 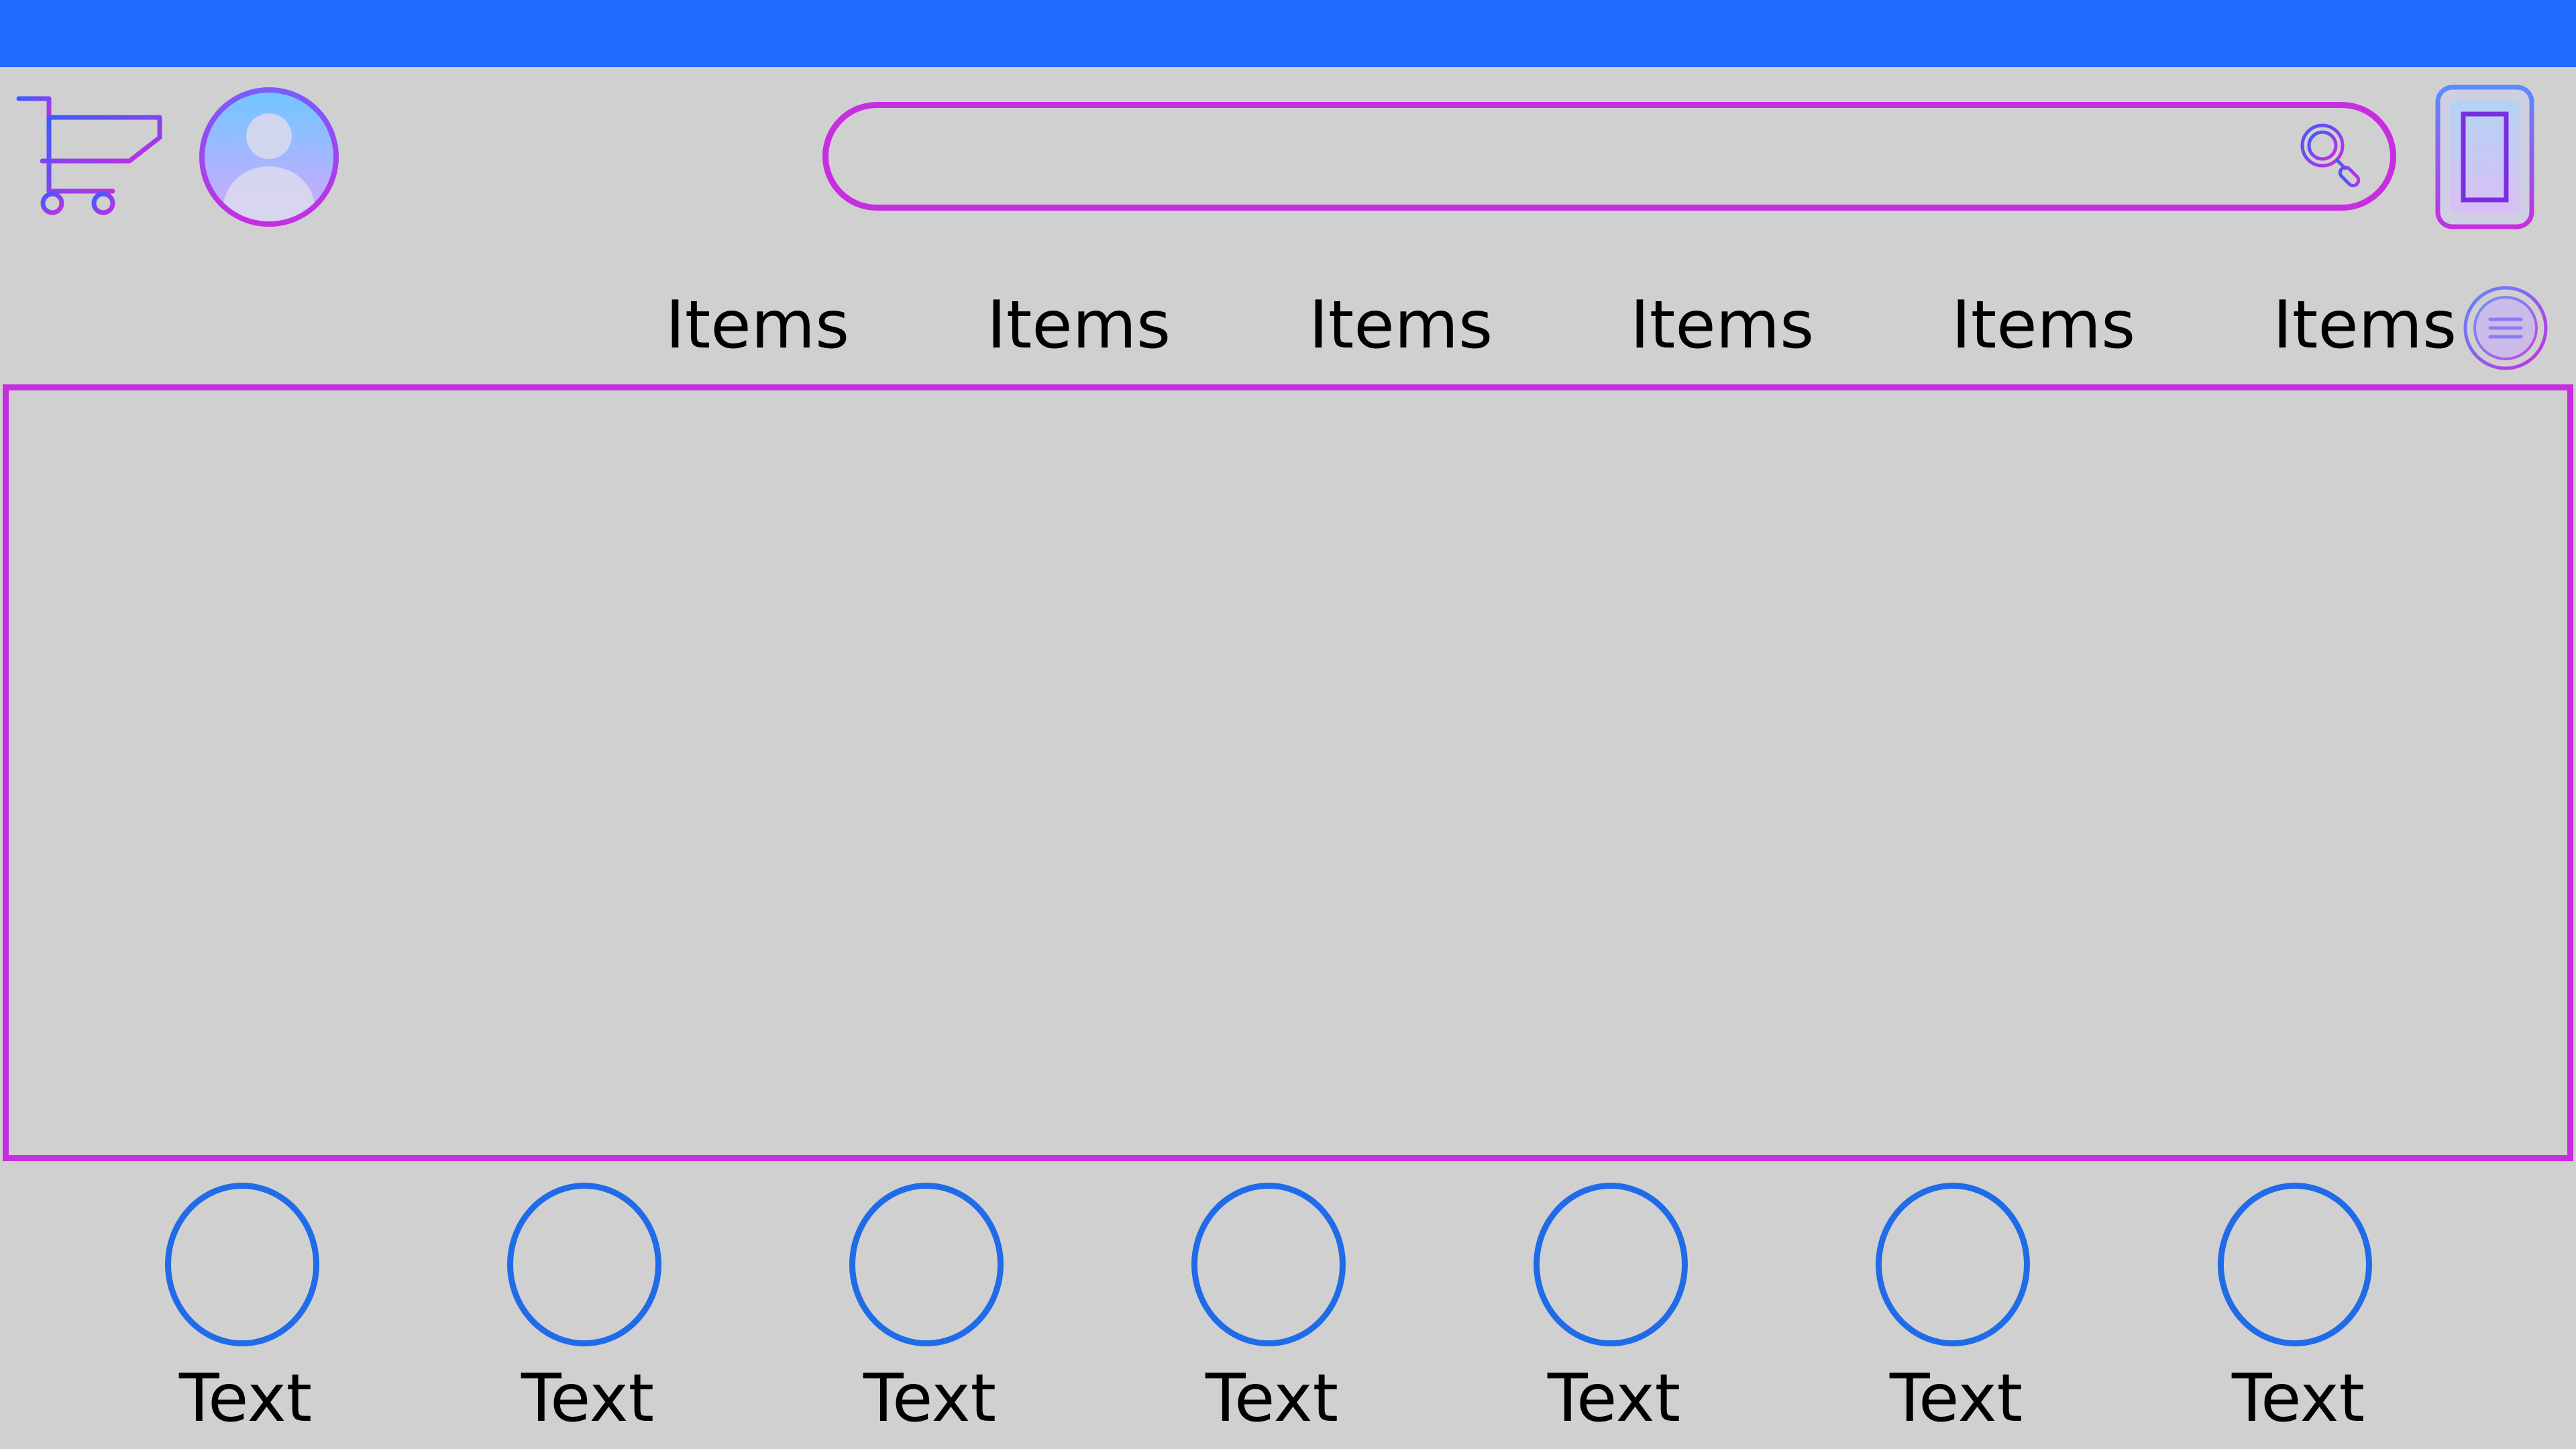 What do you see at coordinates (2505, 328) in the screenshot?
I see `menu-icon` at bounding box center [2505, 328].